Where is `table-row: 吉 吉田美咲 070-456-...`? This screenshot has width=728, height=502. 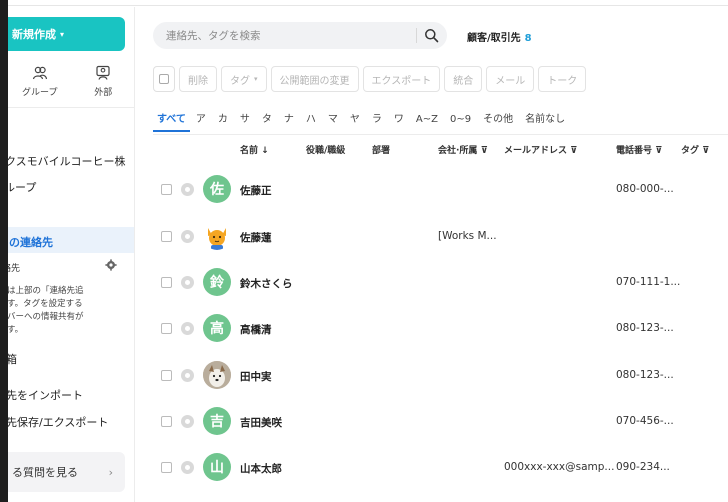 table-row: 吉 吉田美咲 070-456-... is located at coordinates (432, 422).